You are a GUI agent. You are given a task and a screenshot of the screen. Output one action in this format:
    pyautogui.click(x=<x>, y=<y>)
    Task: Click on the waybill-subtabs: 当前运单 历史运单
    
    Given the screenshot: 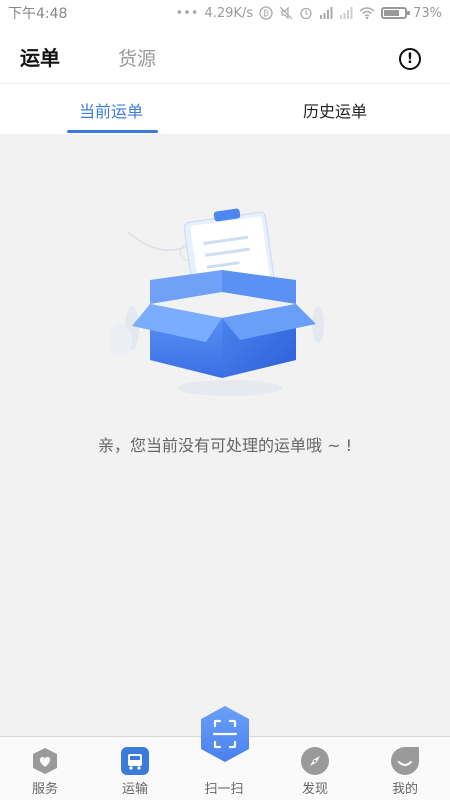 What is the action you would take?
    pyautogui.click(x=225, y=109)
    